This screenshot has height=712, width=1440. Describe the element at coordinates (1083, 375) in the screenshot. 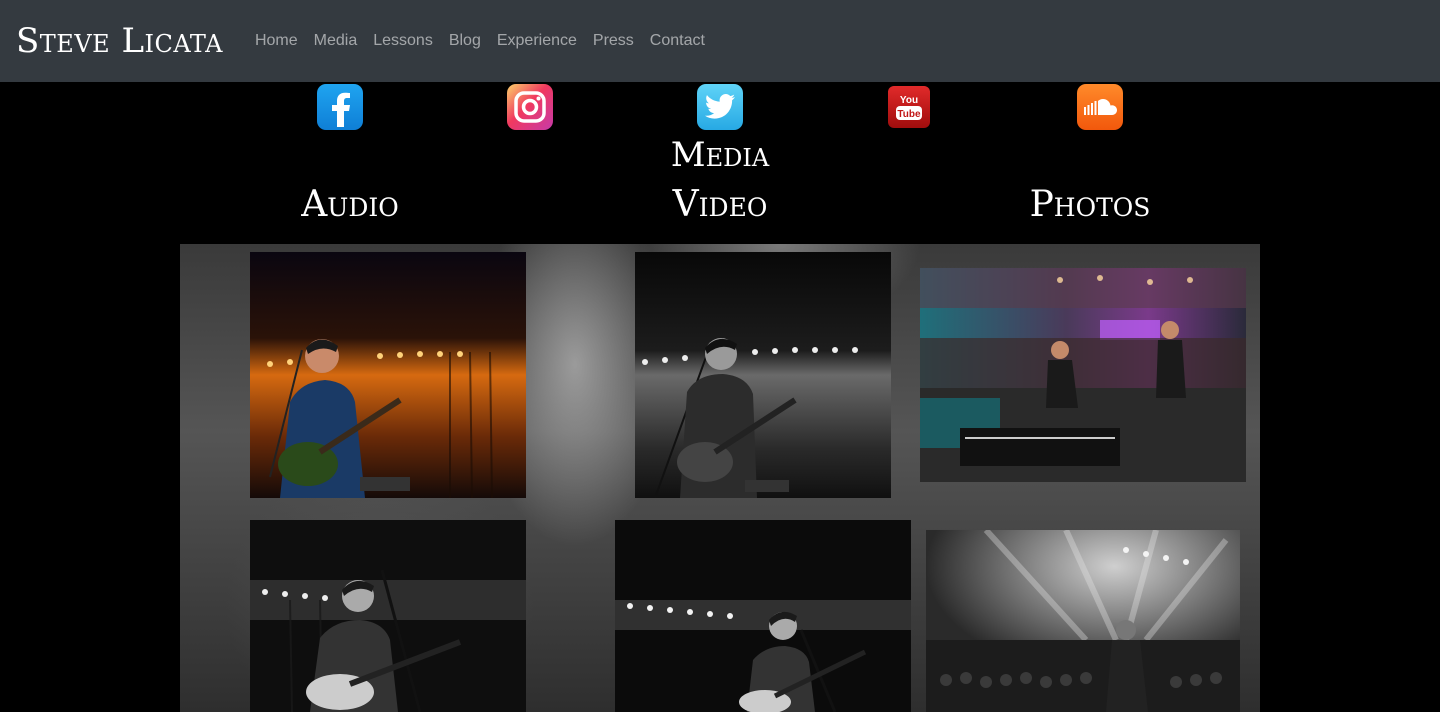

I see `concert-stage-photo` at that location.